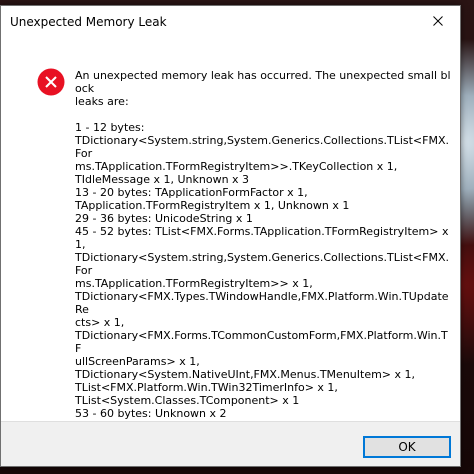  What do you see at coordinates (407, 447) in the screenshot?
I see `ok-button: OK` at bounding box center [407, 447].